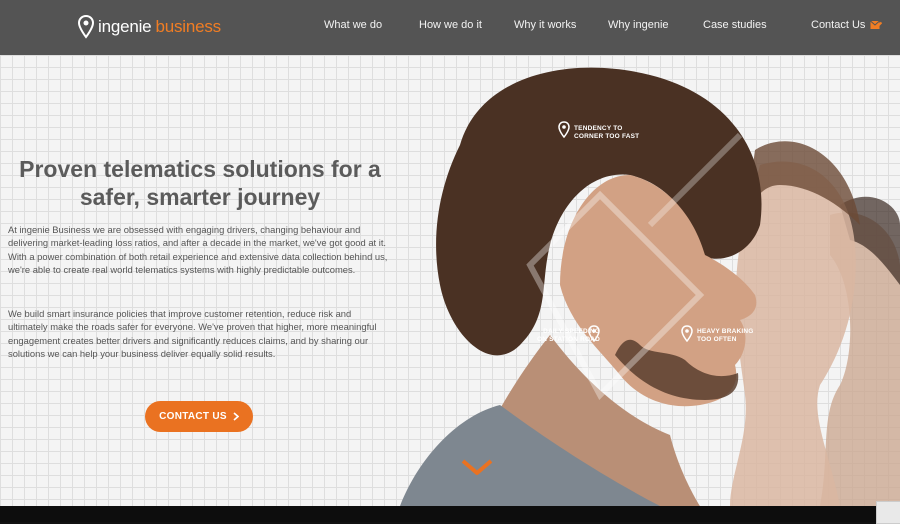  I want to click on tag-braking: HEAVY BRAKING TOO OFTEN, so click(725, 336).